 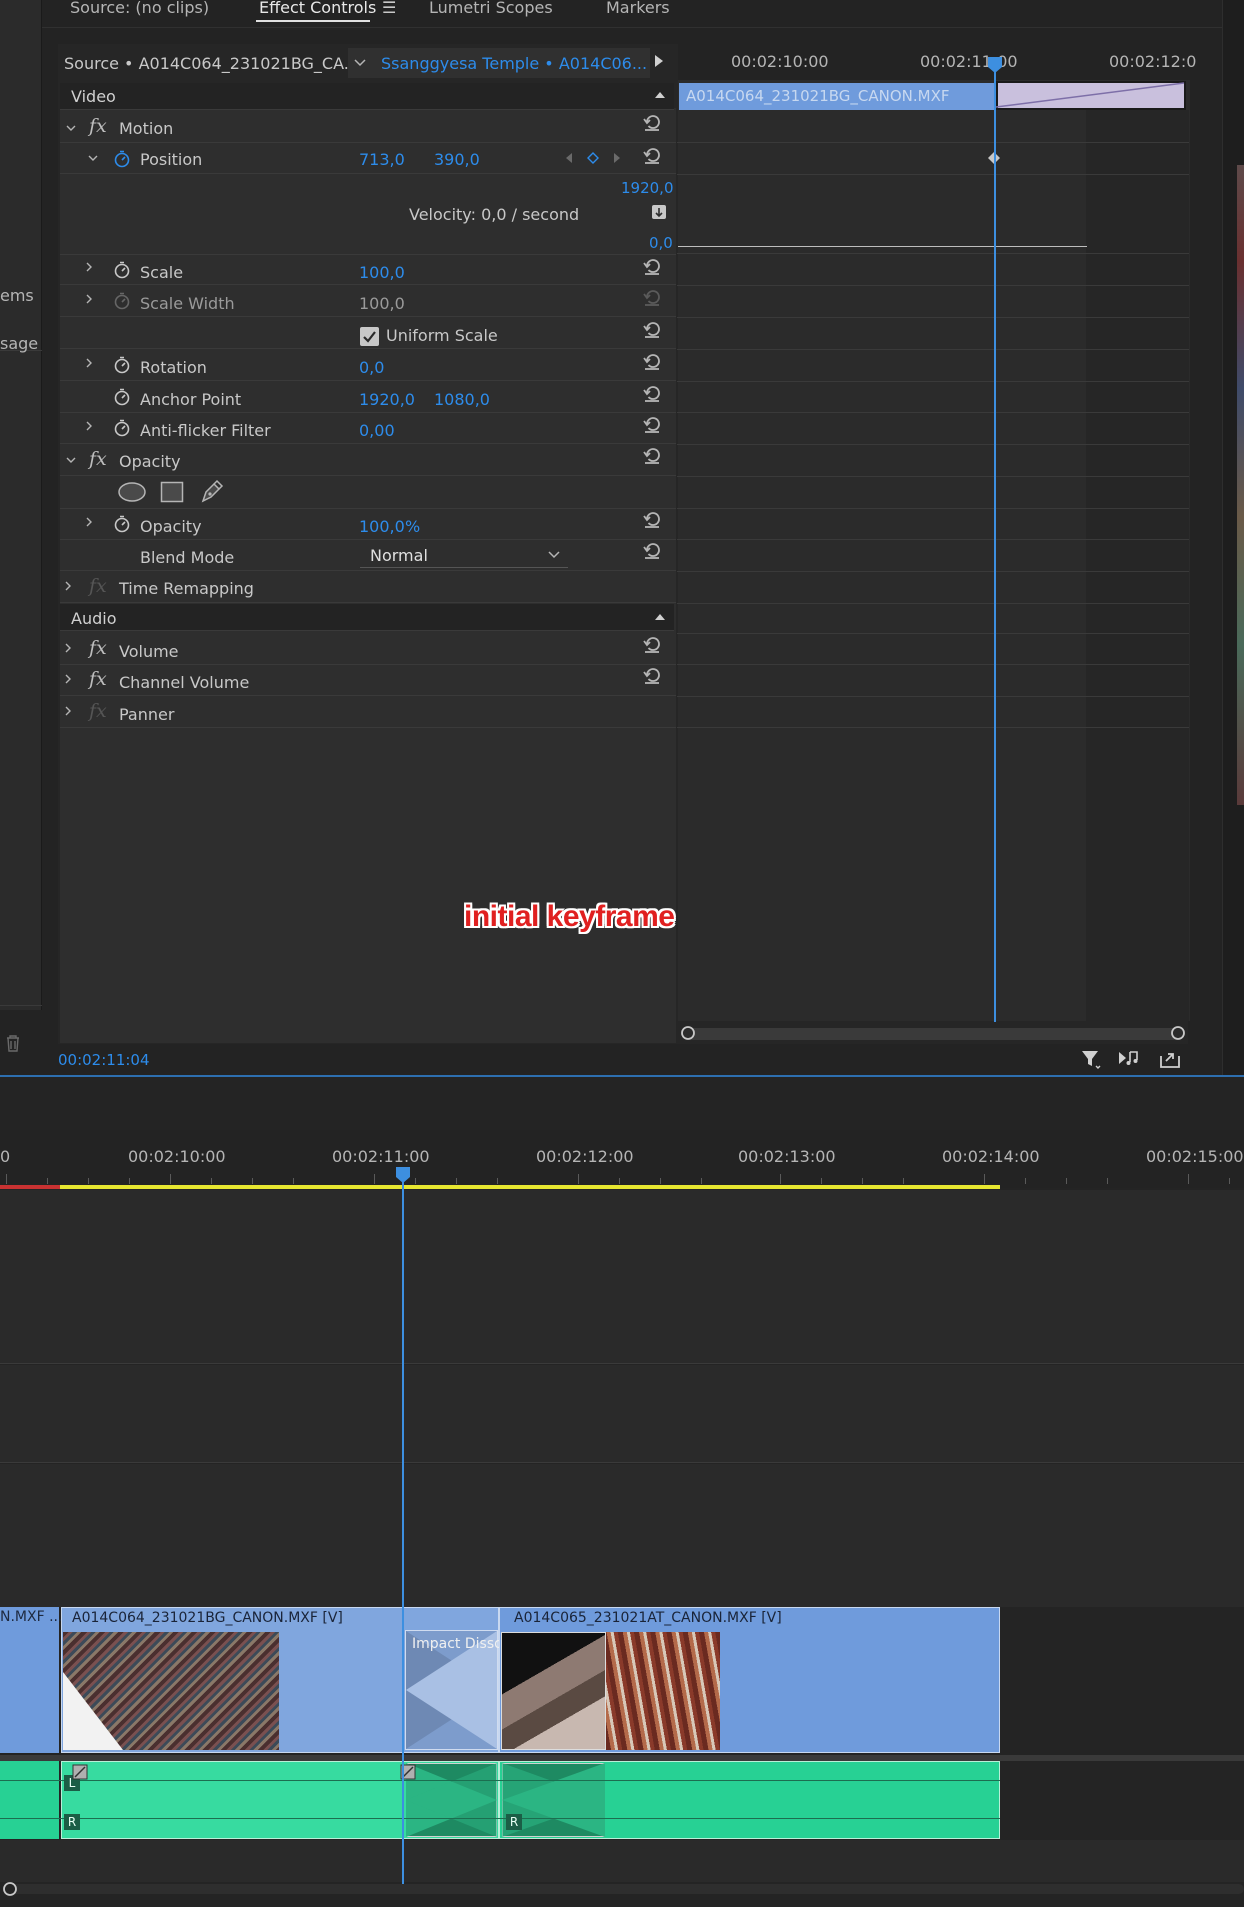 I want to click on graph-toggle-icon, so click(x=659, y=212).